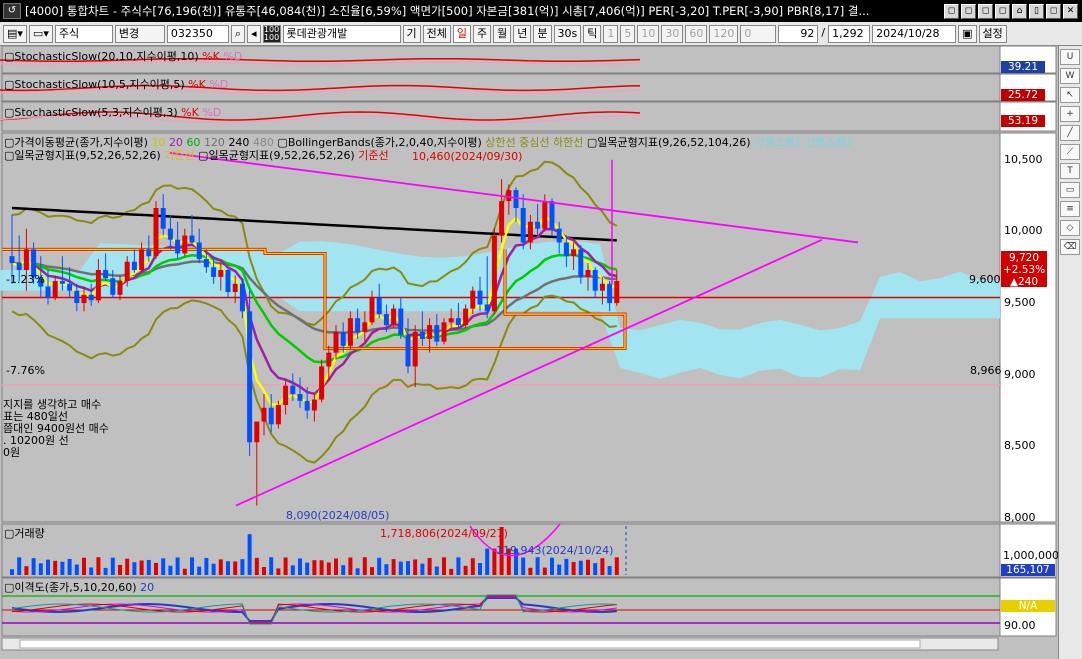 This screenshot has height=659, width=1082. I want to click on current-price: 9,720, so click(1024, 258).